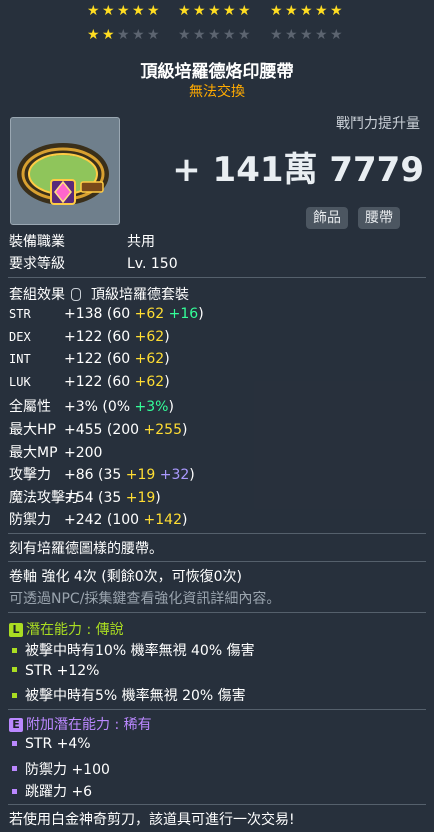  Describe the element at coordinates (123, 520) in the screenshot. I see `stat-base: (100` at that location.